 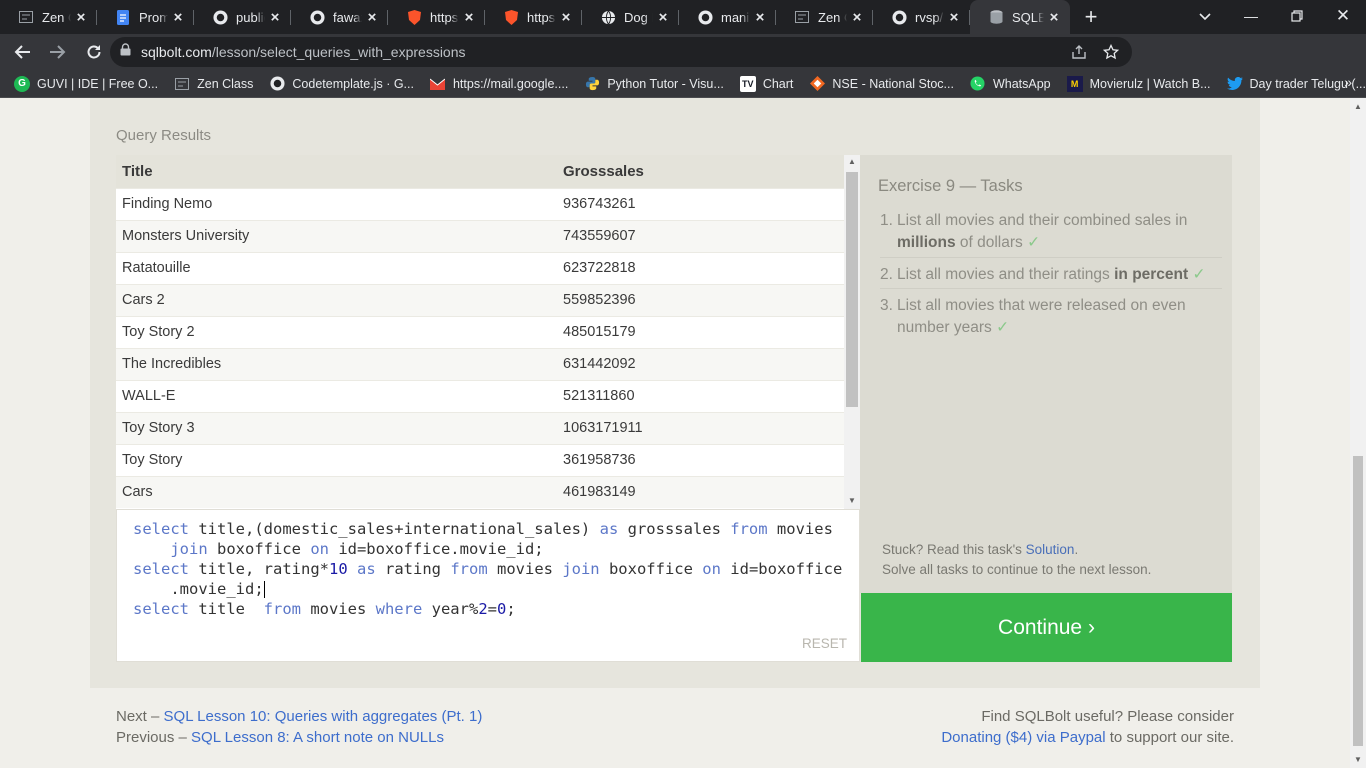 What do you see at coordinates (996, 17) in the screenshot?
I see `database-icon` at bounding box center [996, 17].